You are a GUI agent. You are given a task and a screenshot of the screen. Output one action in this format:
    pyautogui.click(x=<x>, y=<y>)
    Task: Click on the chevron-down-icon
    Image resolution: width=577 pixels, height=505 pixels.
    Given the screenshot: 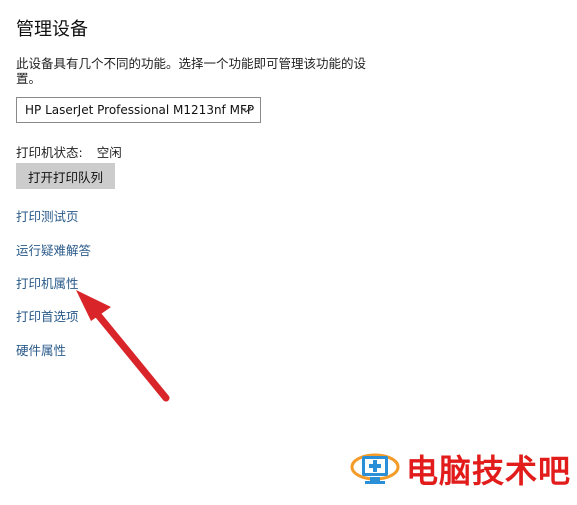 What is the action you would take?
    pyautogui.click(x=246, y=109)
    